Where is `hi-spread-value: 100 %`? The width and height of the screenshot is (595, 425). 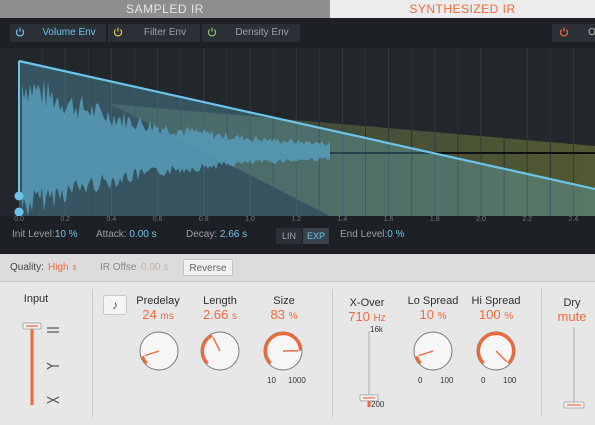
hi-spread-value: 100 % is located at coordinates (496, 314).